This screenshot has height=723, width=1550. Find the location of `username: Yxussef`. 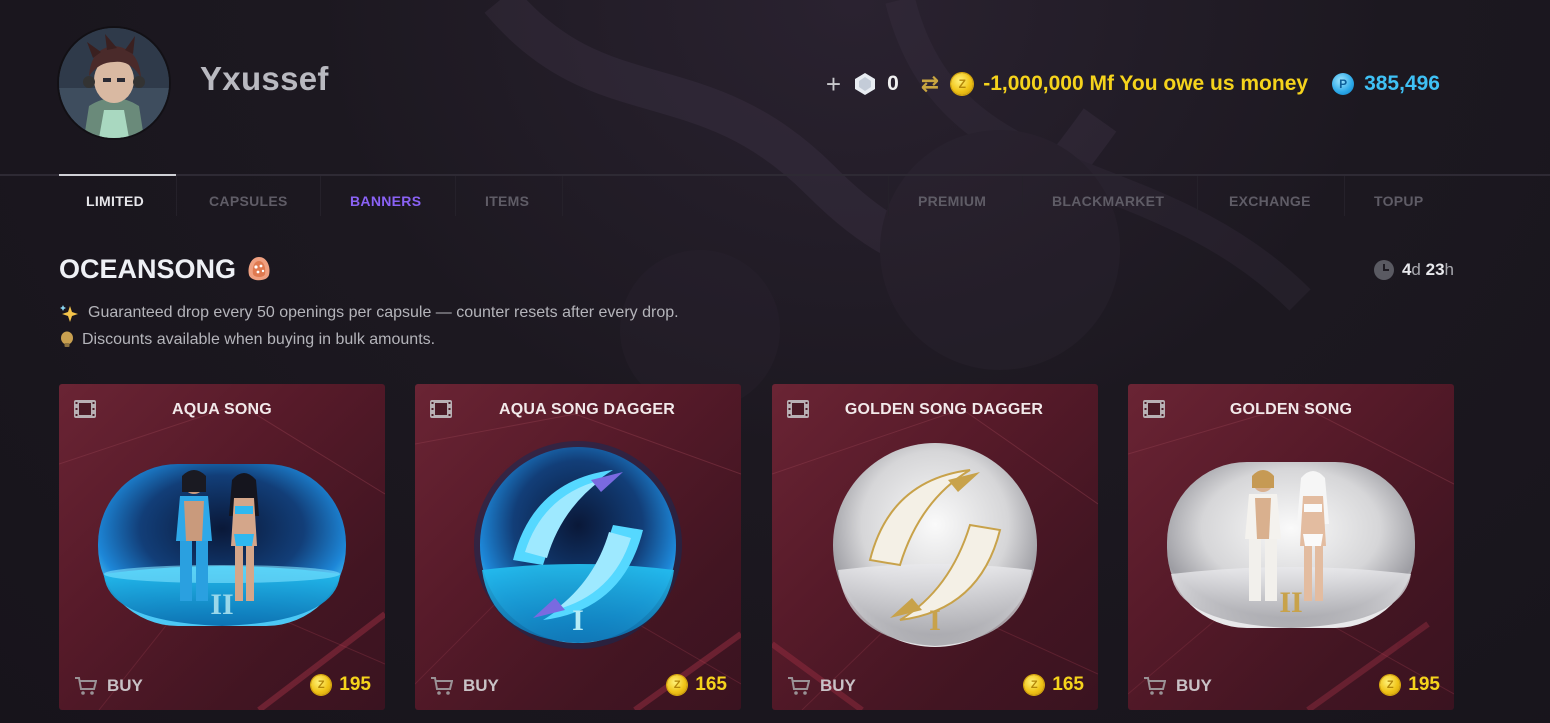

username: Yxussef is located at coordinates (264, 78).